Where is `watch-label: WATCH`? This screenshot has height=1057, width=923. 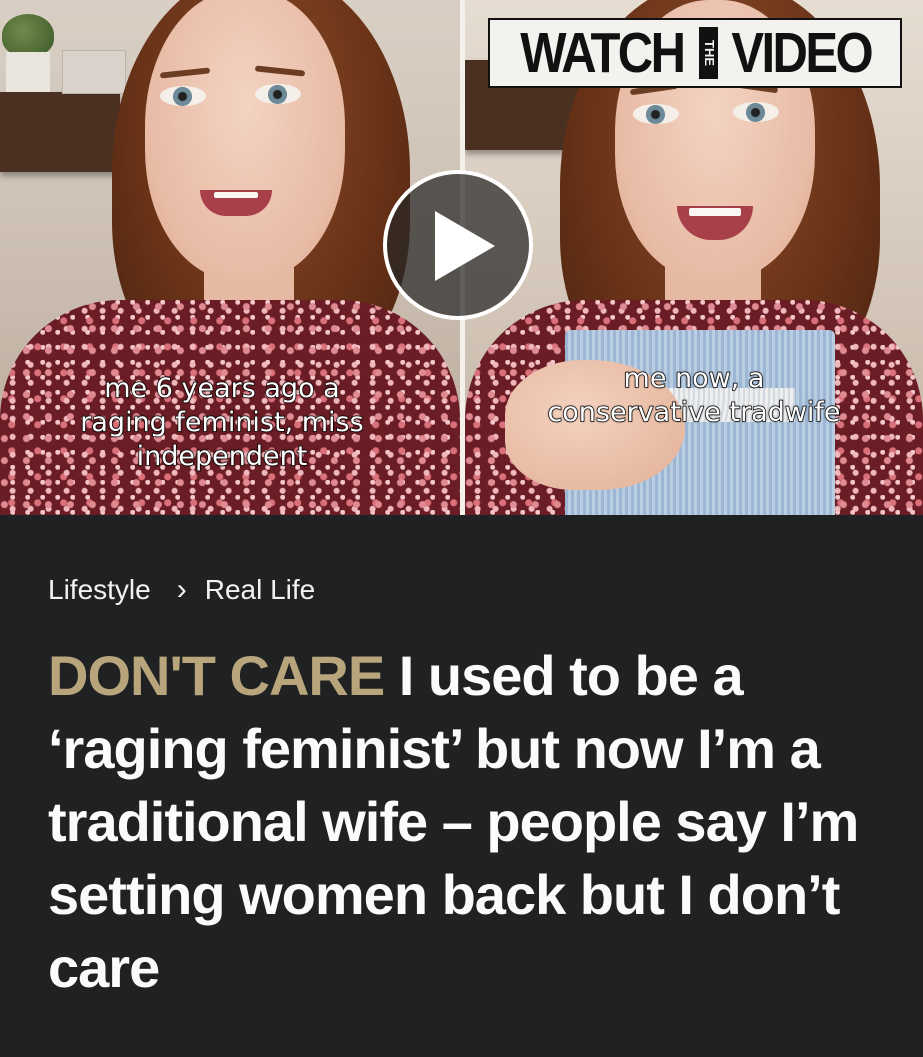 watch-label: WATCH is located at coordinates (603, 53).